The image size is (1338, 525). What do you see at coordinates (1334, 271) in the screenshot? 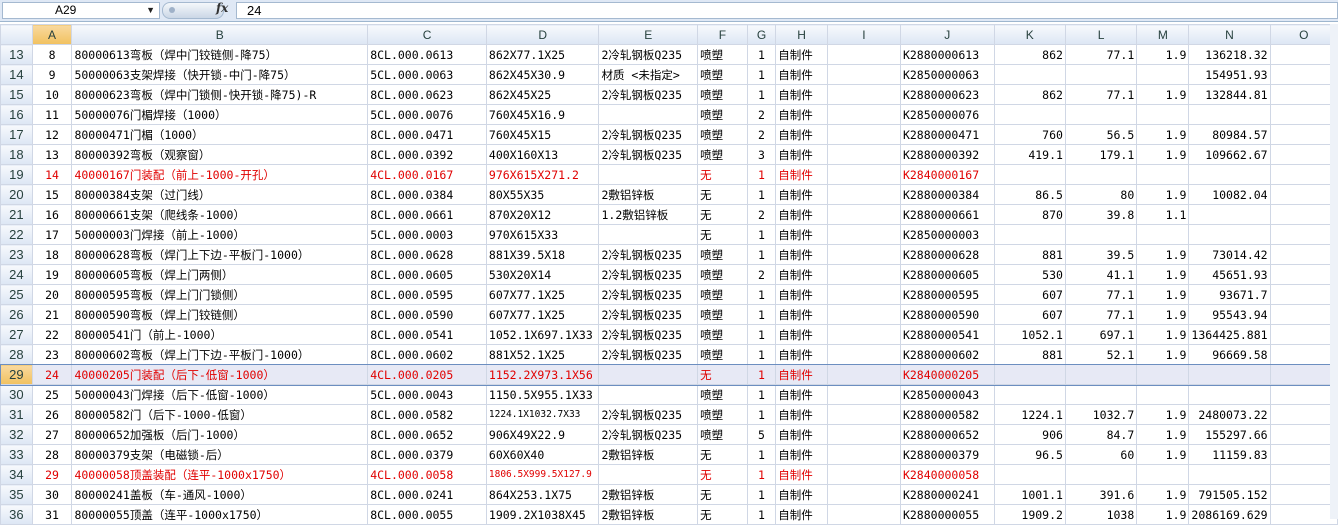
I see `vertical-scrollbar` at bounding box center [1334, 271].